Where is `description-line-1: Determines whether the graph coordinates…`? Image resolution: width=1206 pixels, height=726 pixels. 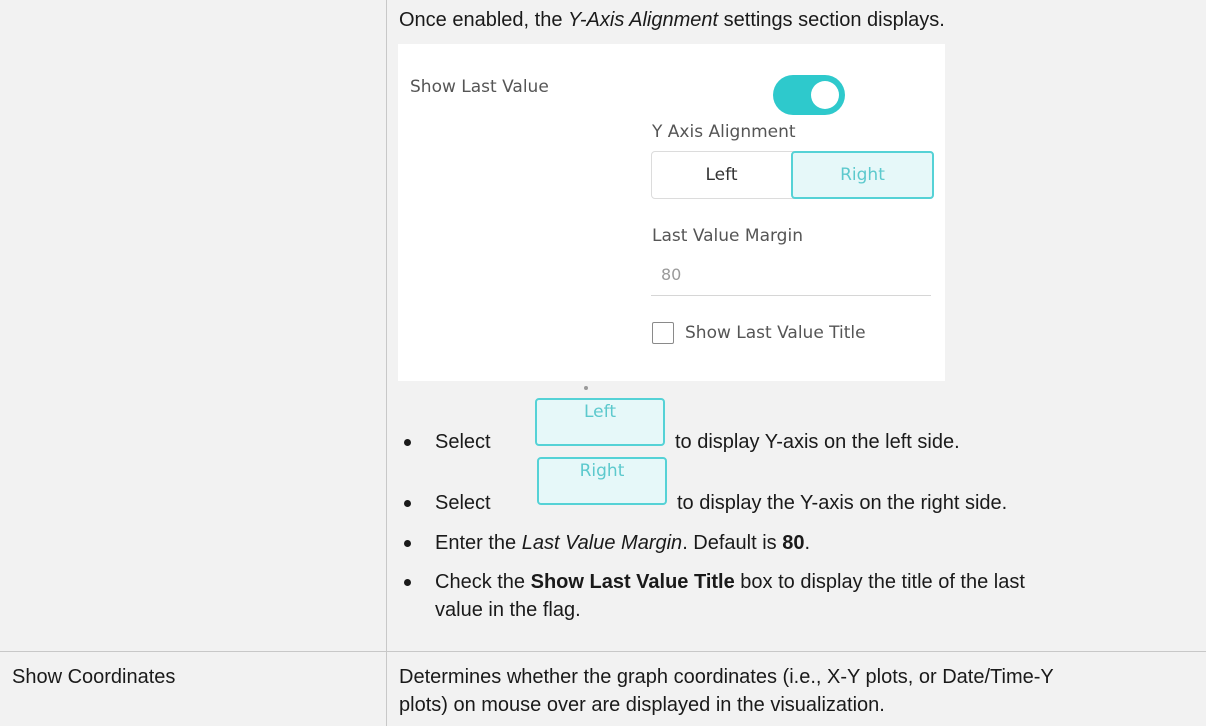 description-line-1: Determines whether the graph coordinates… is located at coordinates (726, 677).